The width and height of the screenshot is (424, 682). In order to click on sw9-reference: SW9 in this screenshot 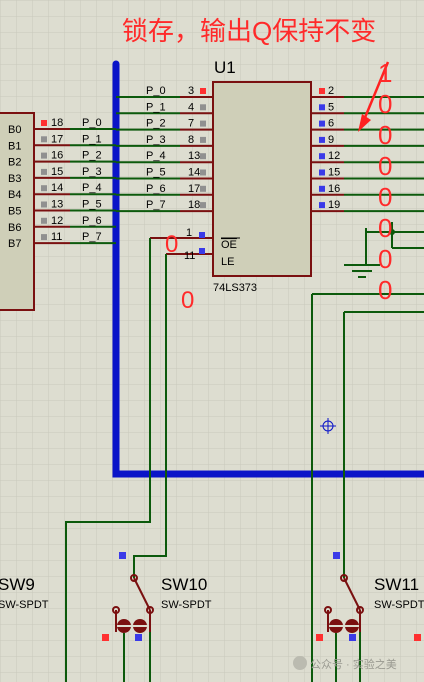, I will do `click(17, 584)`.